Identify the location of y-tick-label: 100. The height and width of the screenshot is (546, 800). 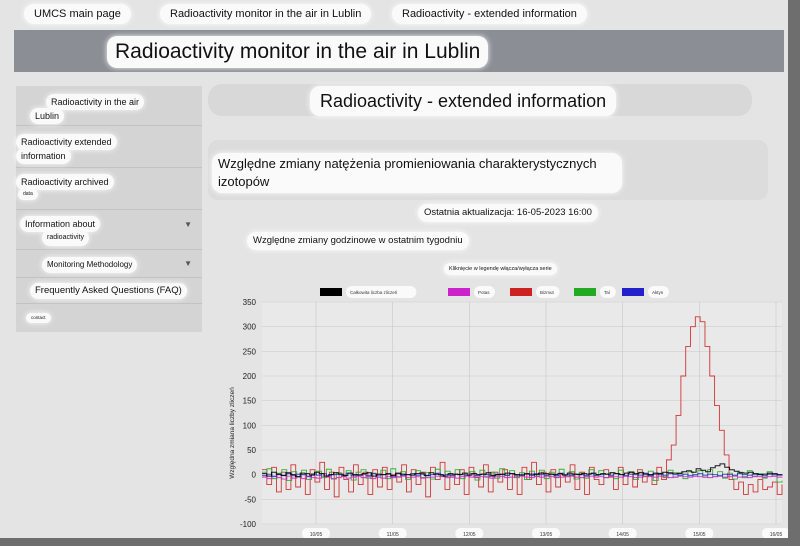
(250, 425).